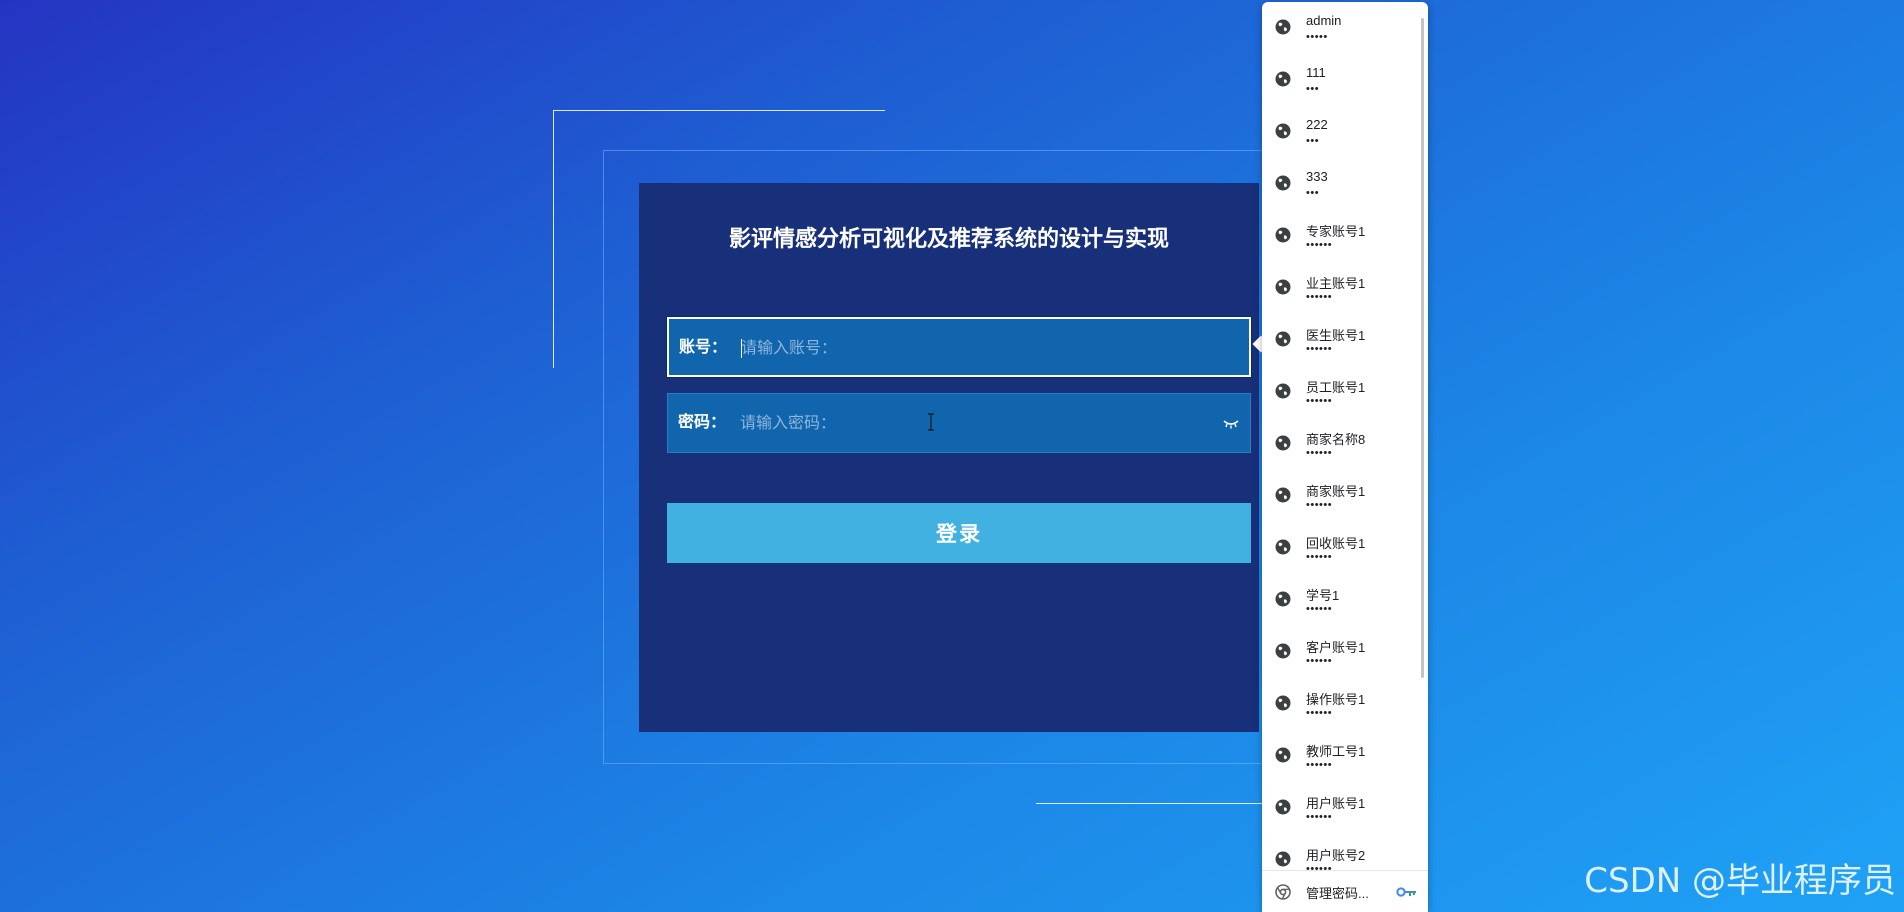 The width and height of the screenshot is (1904, 912). I want to click on saved-password-item: 回收账号1 ••••••, so click(1345, 548).